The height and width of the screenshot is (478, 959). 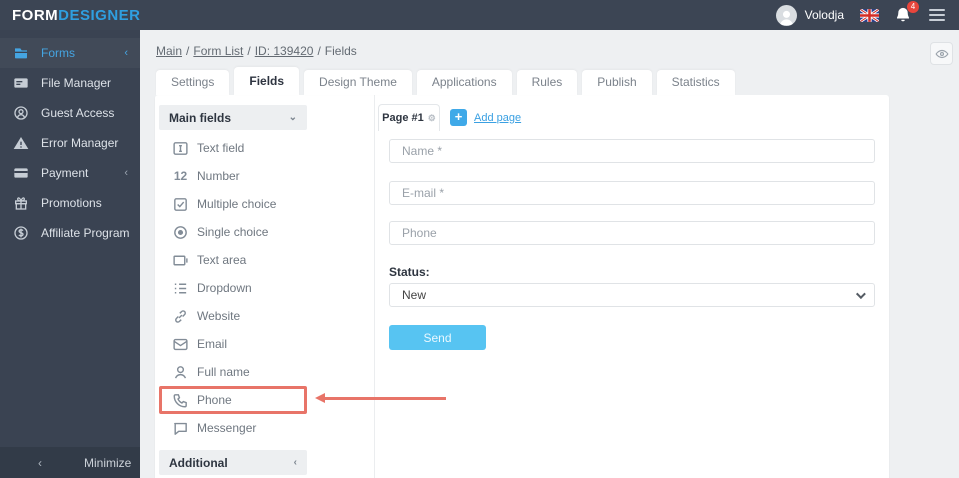 I want to click on palette-item-single-choice: Single choice, so click(x=265, y=232).